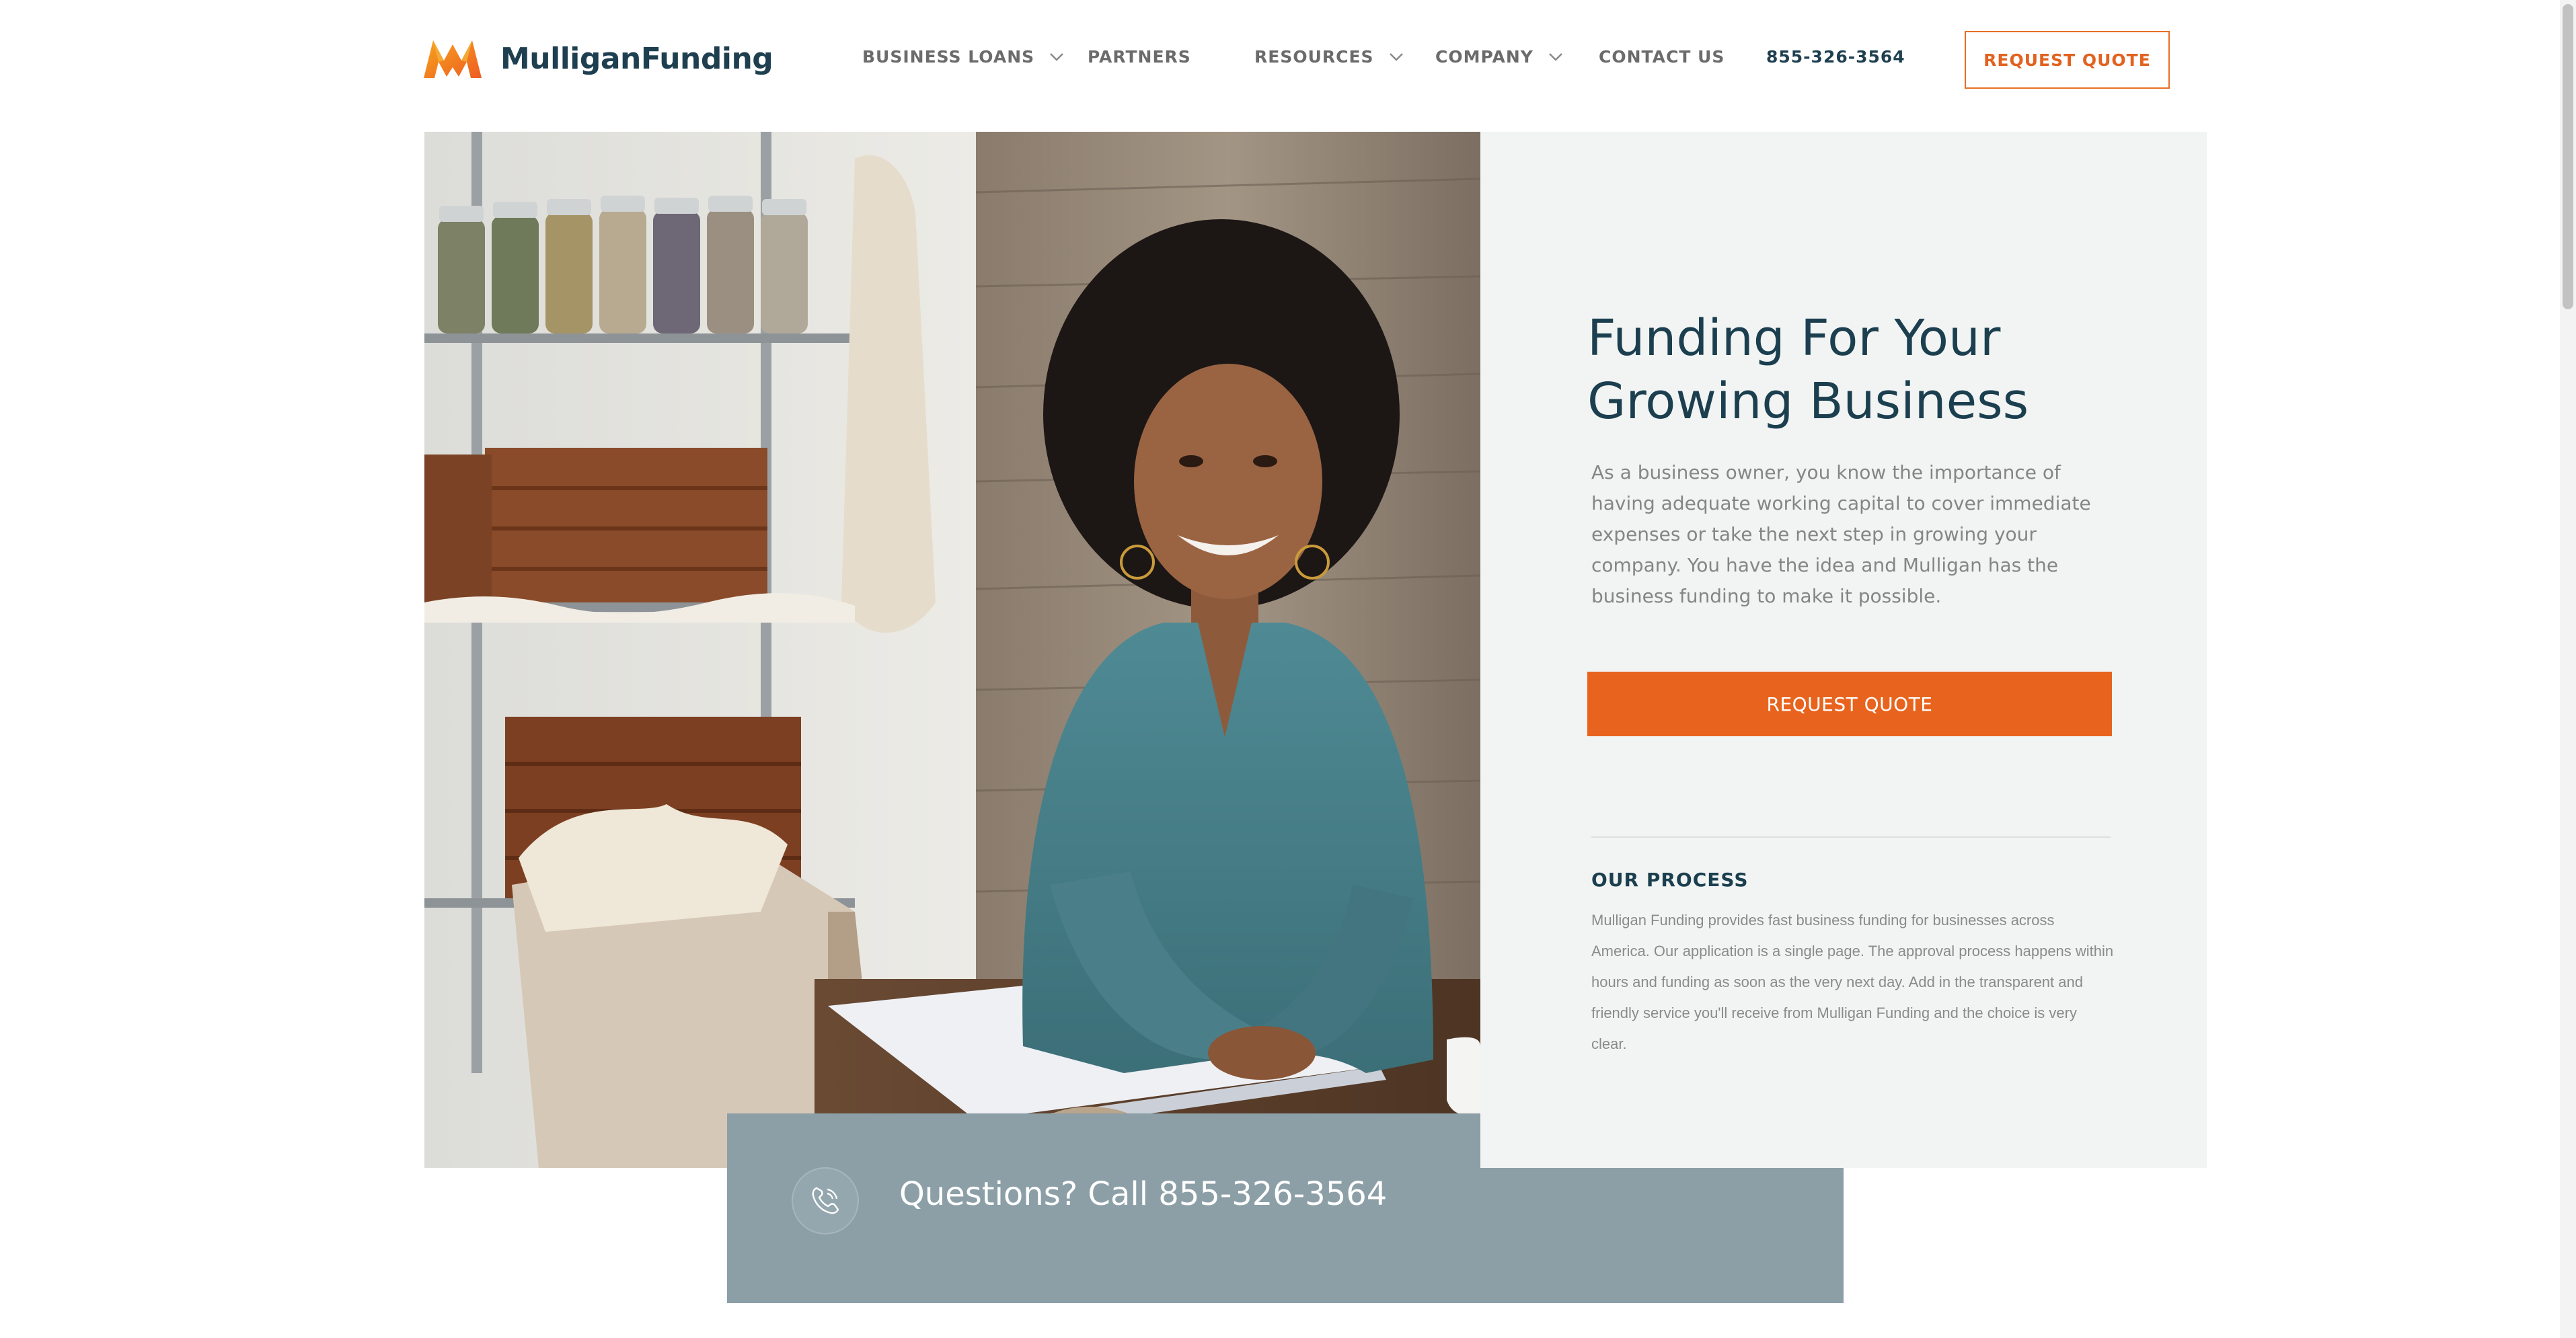 Image resolution: width=2576 pixels, height=1338 pixels. Describe the element at coordinates (1484, 57) in the screenshot. I see `nav-label: COMPANY` at that location.